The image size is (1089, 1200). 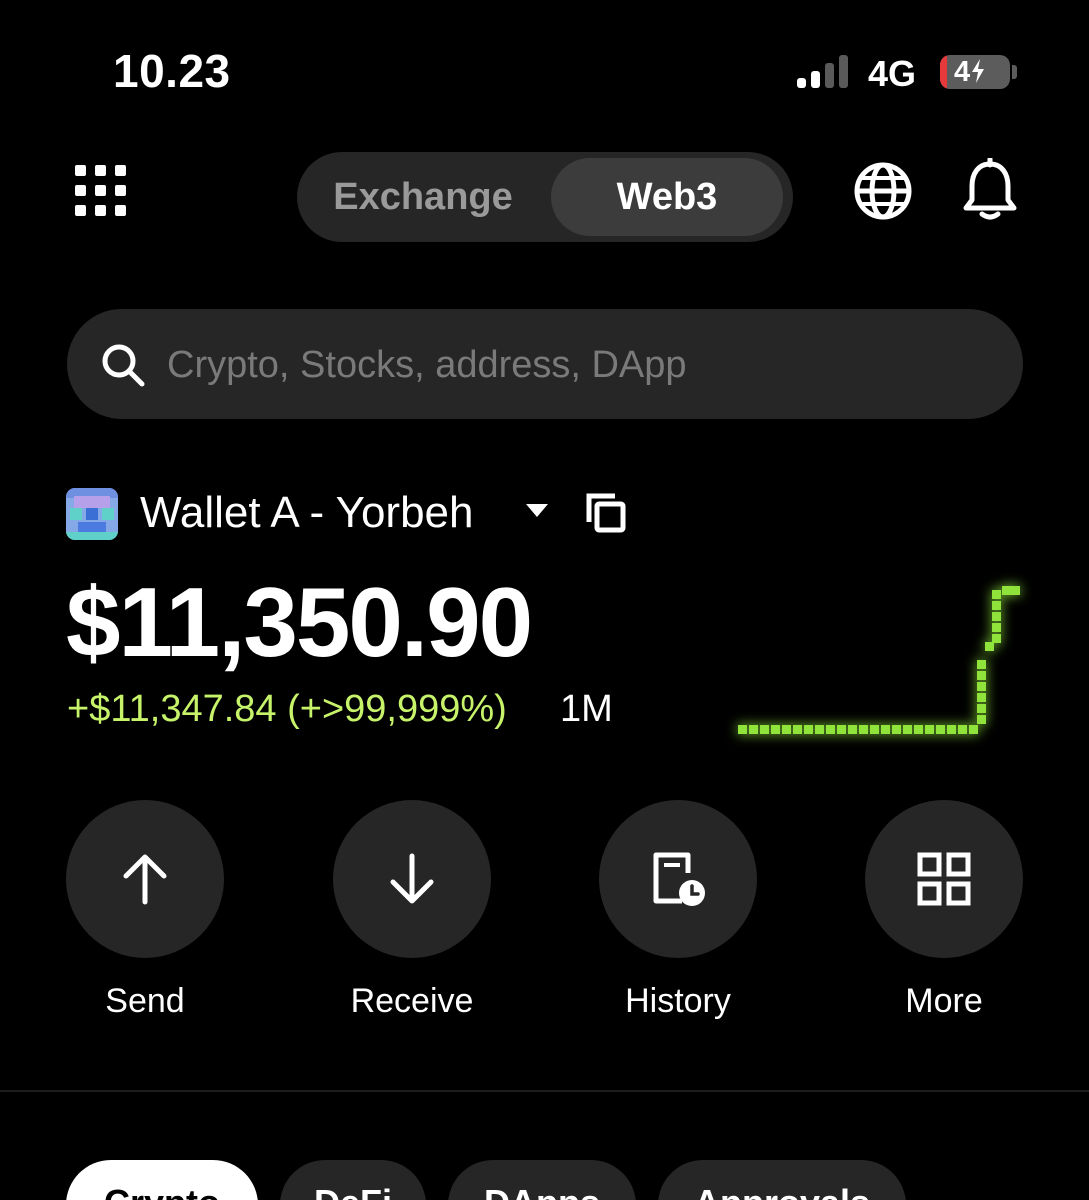 What do you see at coordinates (667, 197) in the screenshot?
I see `tab-web3: Web3` at bounding box center [667, 197].